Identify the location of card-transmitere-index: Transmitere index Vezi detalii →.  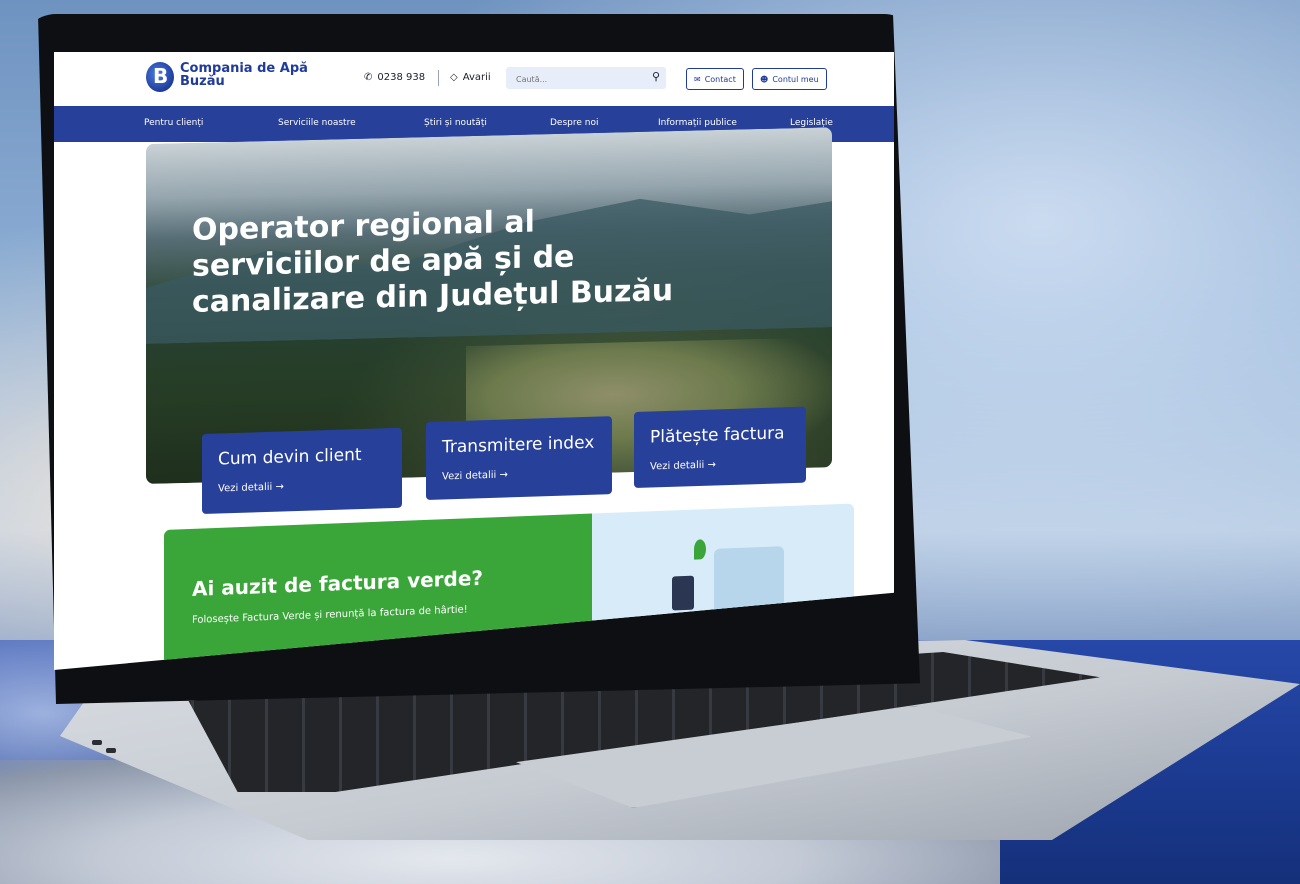
(519, 458).